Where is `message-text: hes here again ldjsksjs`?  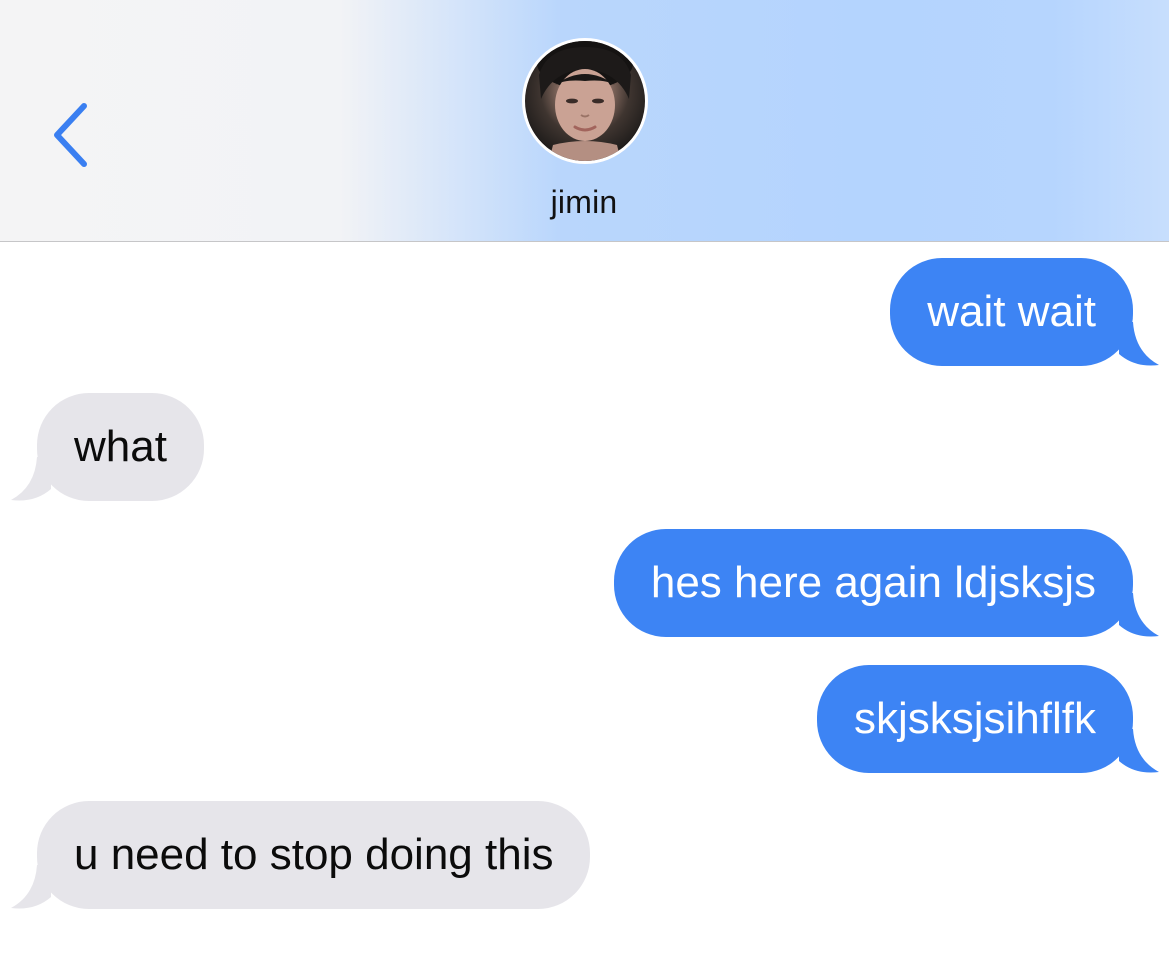 message-text: hes here again ldjsksjs is located at coordinates (873, 582).